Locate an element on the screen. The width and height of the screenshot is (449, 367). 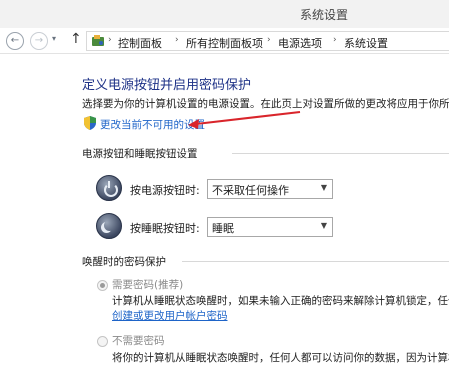
title-bar: 系统设置 is located at coordinates (224, 14).